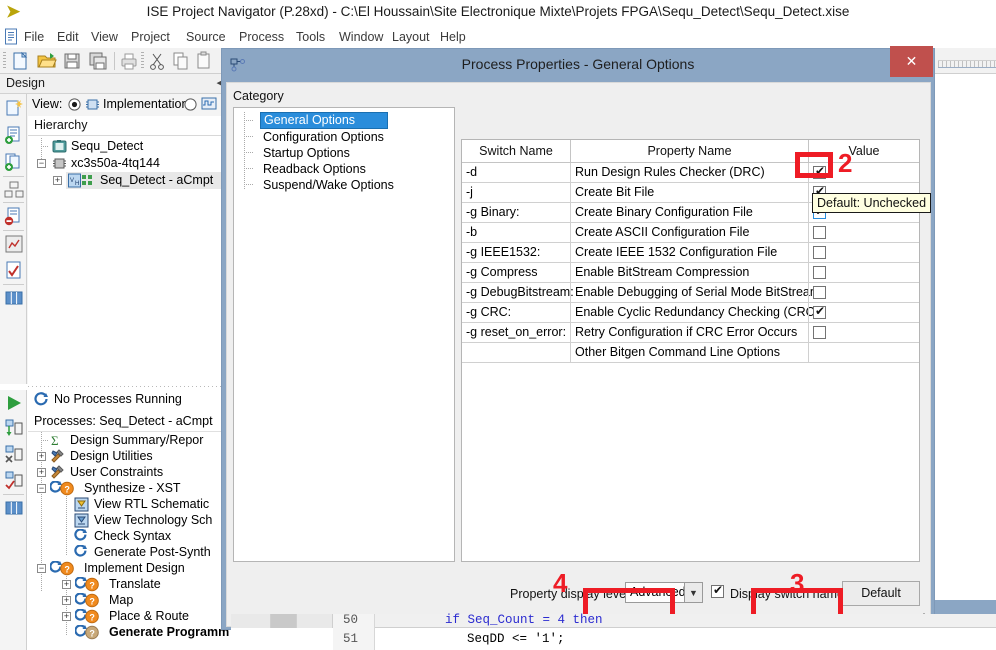  I want to click on simulation-icon, so click(209, 105).